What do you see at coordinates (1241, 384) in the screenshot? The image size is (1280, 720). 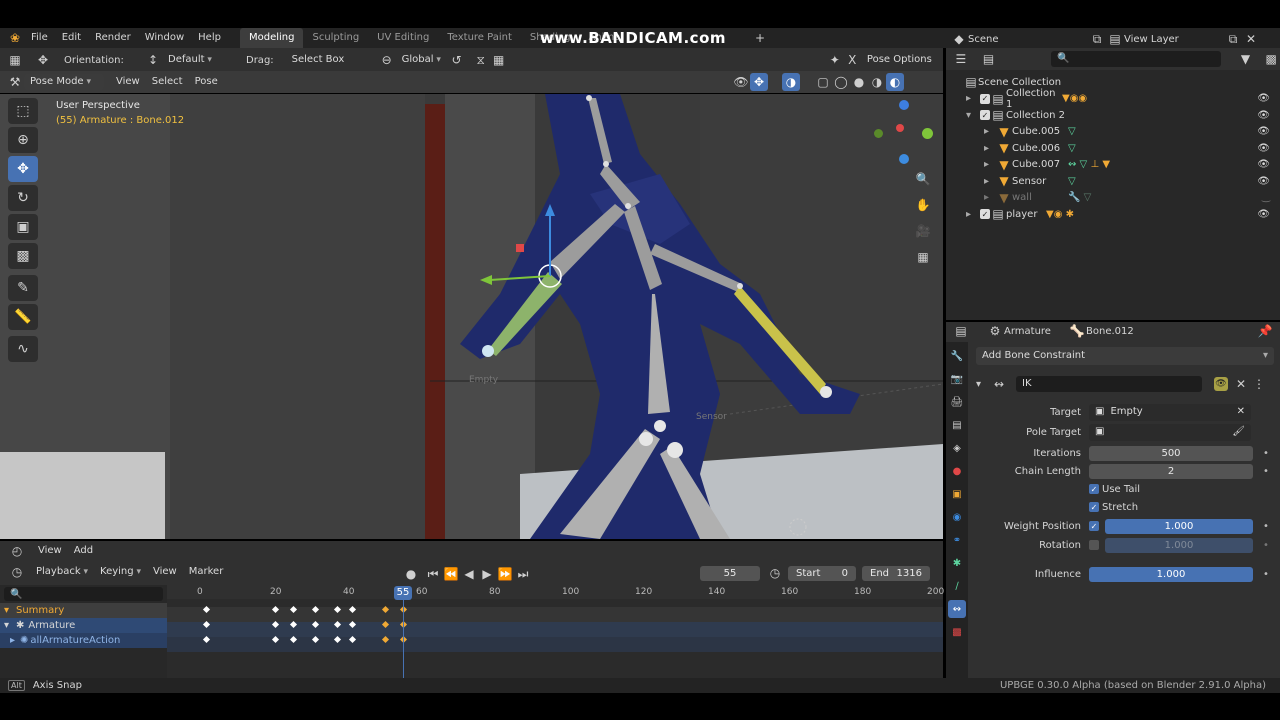 I see `constraint-delete-icon: ✕` at bounding box center [1241, 384].